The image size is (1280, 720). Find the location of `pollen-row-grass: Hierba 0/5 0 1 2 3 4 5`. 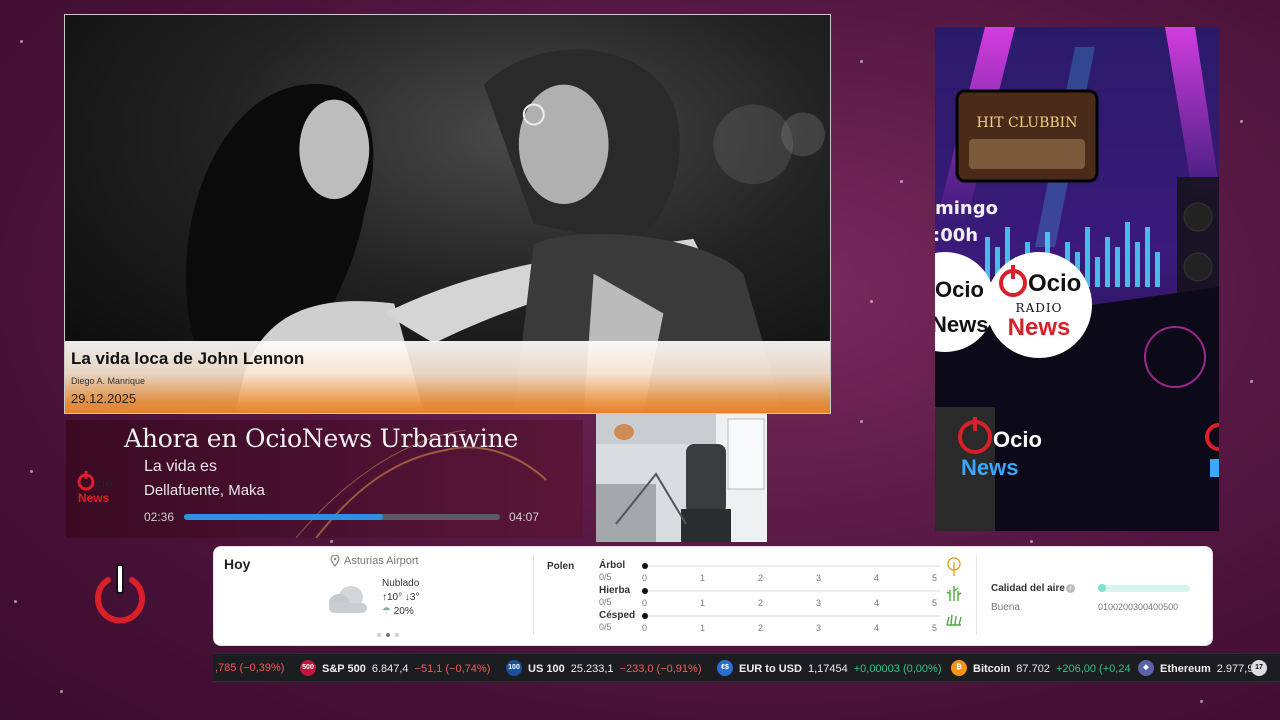

pollen-row-grass: Hierba 0/5 0 1 2 3 4 5 is located at coordinates (780, 597).